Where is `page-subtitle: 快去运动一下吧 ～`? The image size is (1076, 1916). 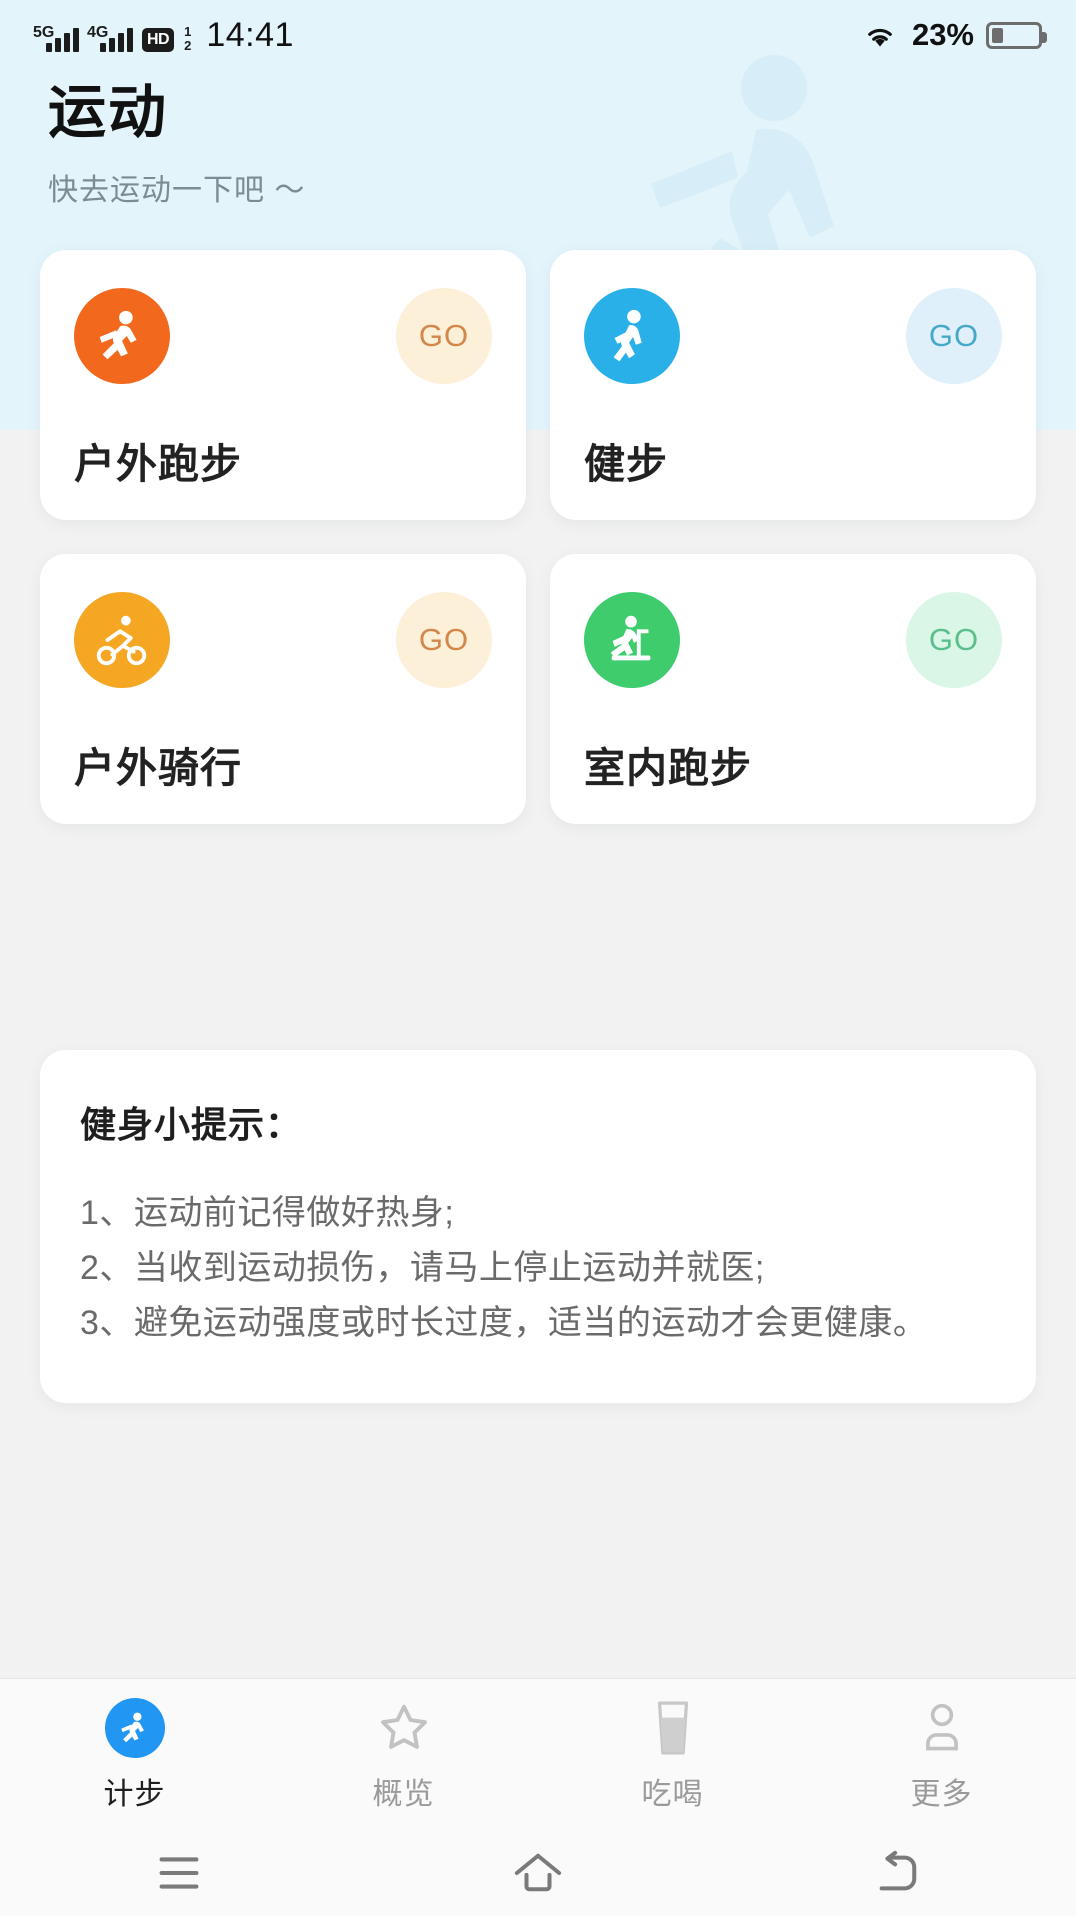
page-subtitle: 快去运动一下吧 ～ is located at coordinates (177, 190).